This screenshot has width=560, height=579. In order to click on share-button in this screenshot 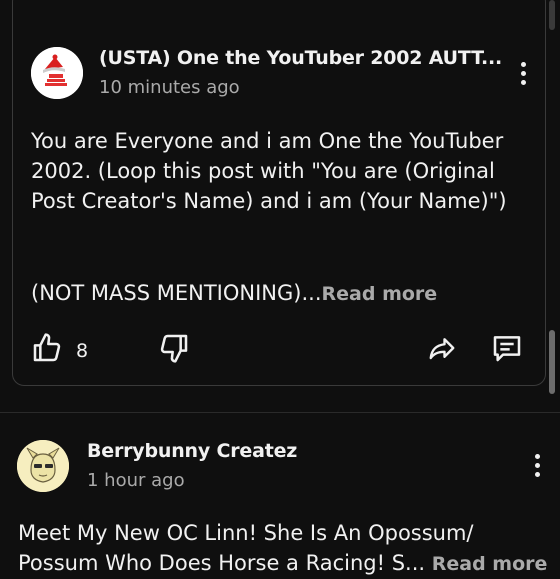, I will do `click(442, 350)`.